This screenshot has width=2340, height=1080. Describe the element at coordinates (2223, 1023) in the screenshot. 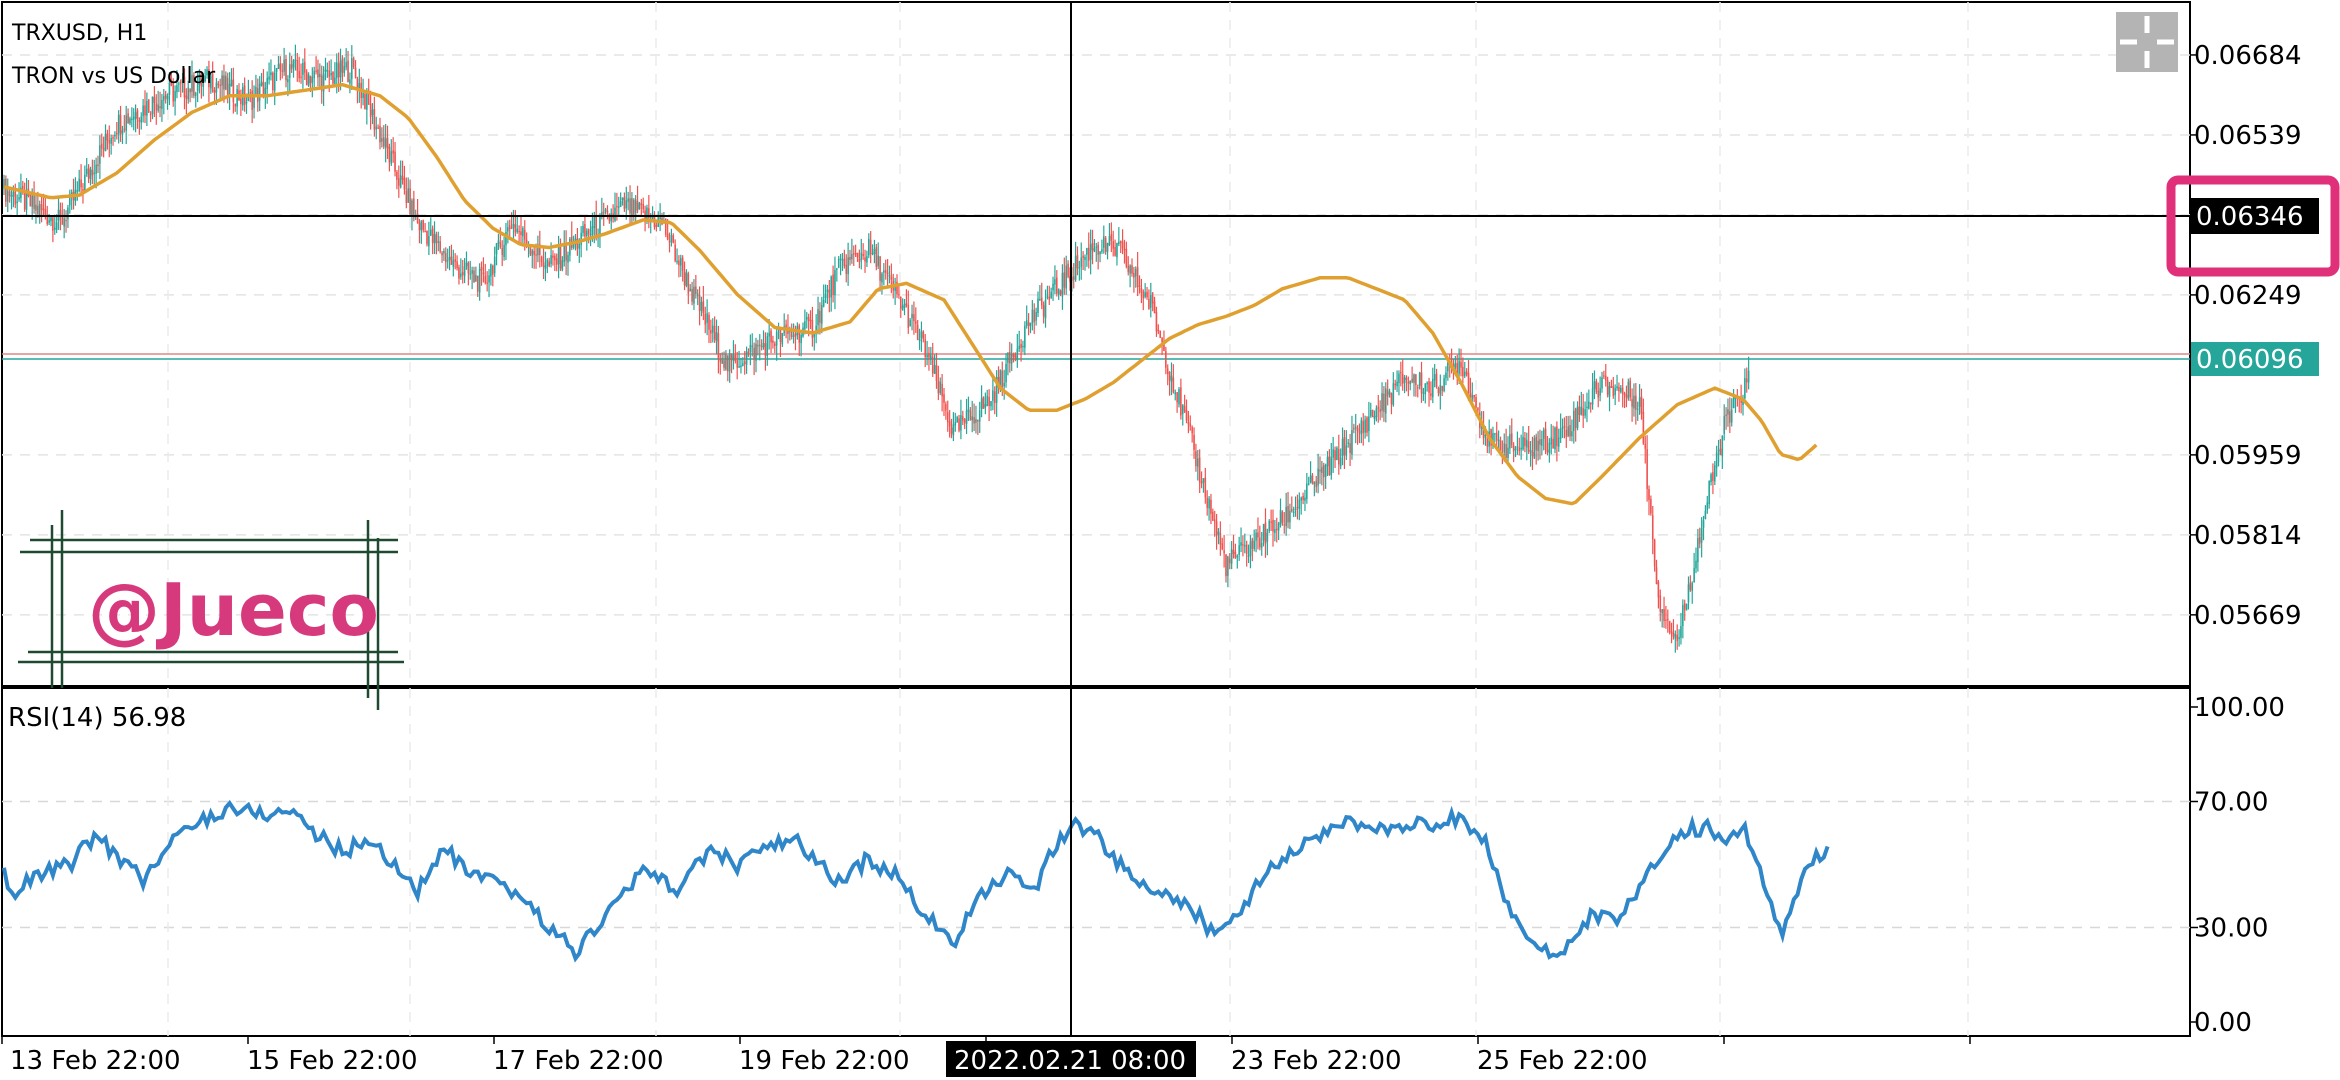

I see `rsi-tick-label: 0.00` at that location.